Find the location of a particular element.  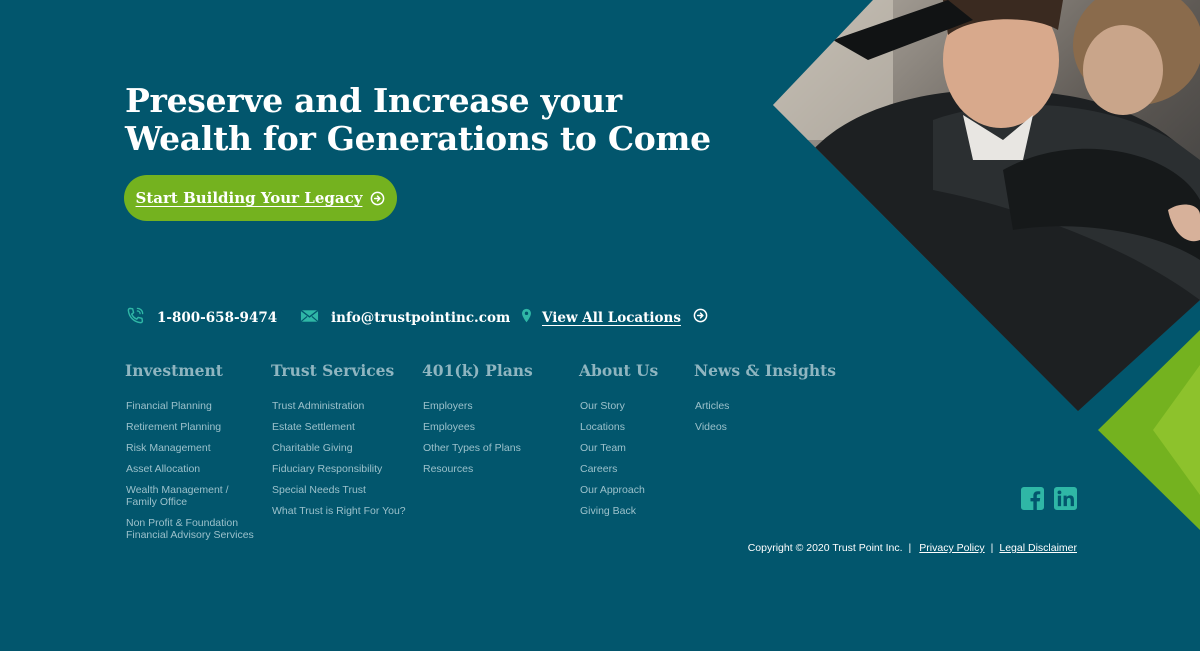

column-heading: News & Insights is located at coordinates (765, 370).